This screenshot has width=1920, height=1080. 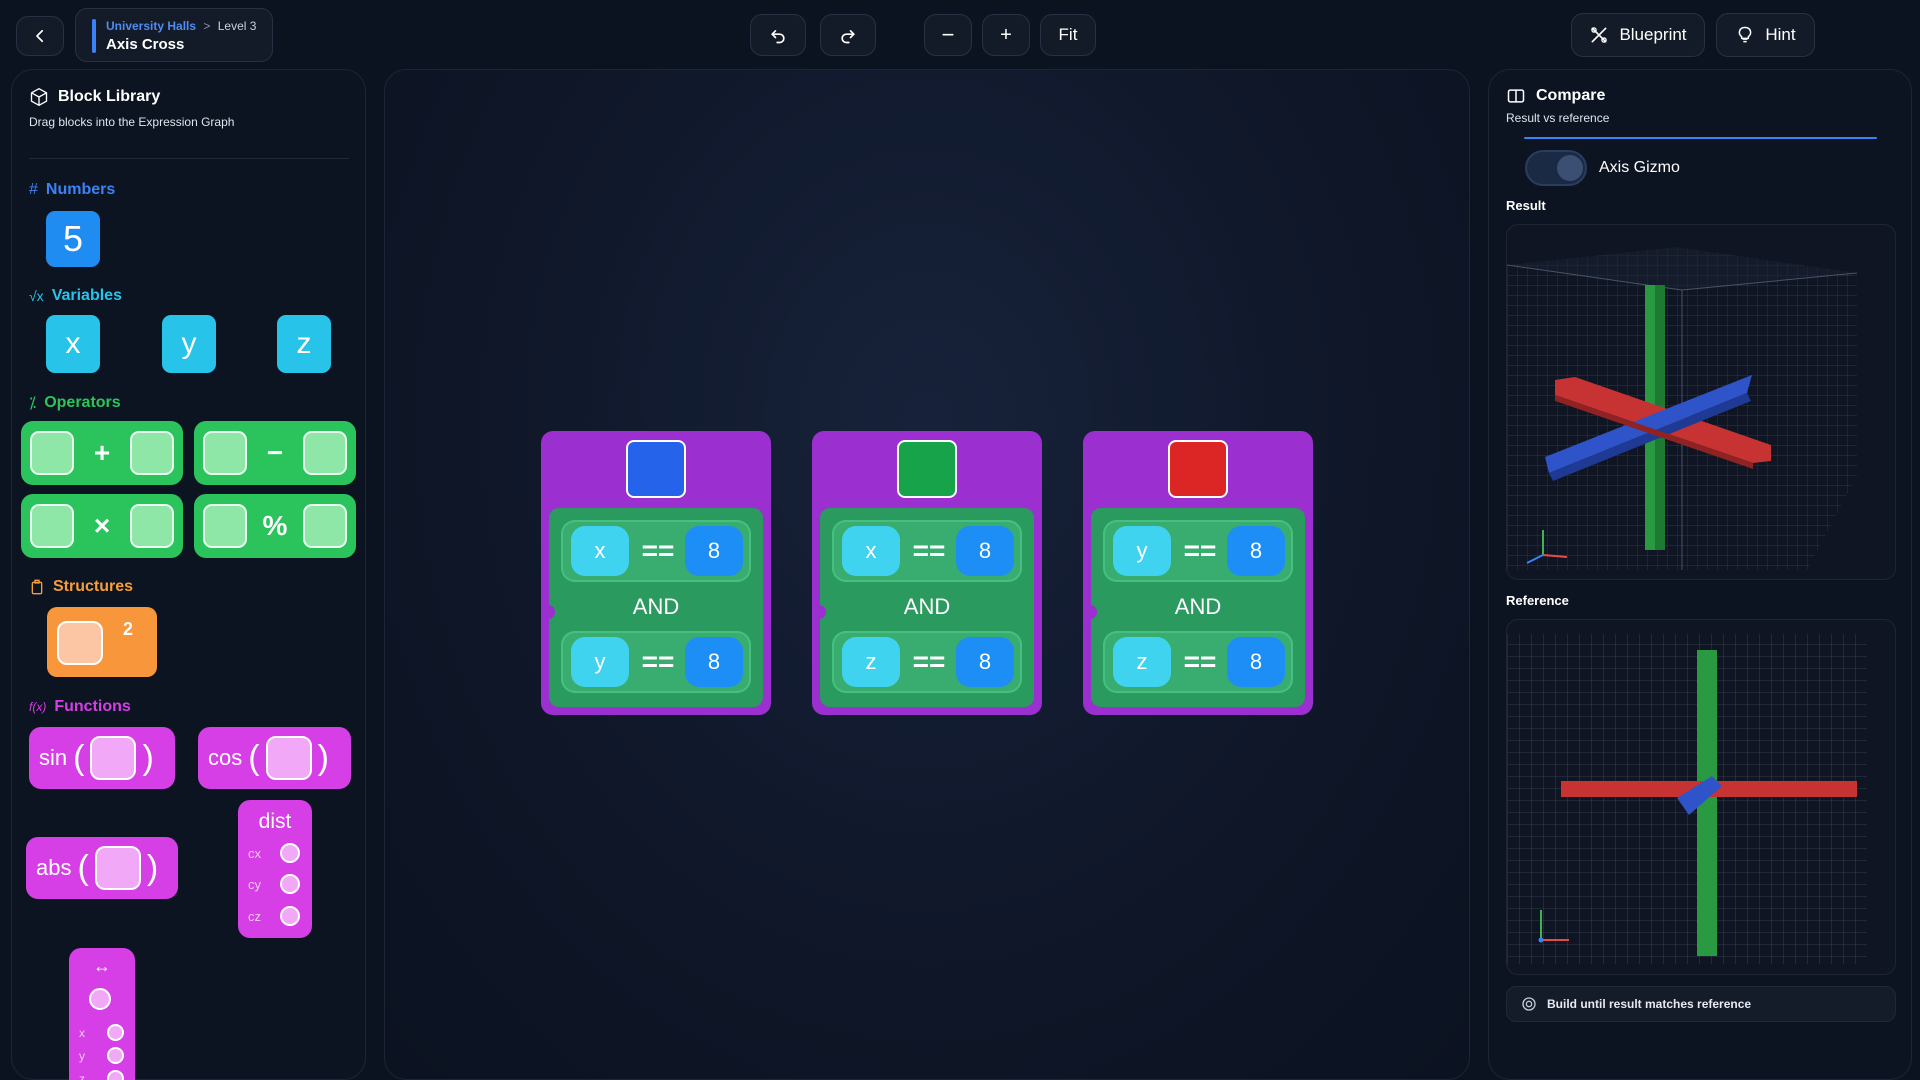 What do you see at coordinates (189, 344) in the screenshot?
I see `variable-block-y: y` at bounding box center [189, 344].